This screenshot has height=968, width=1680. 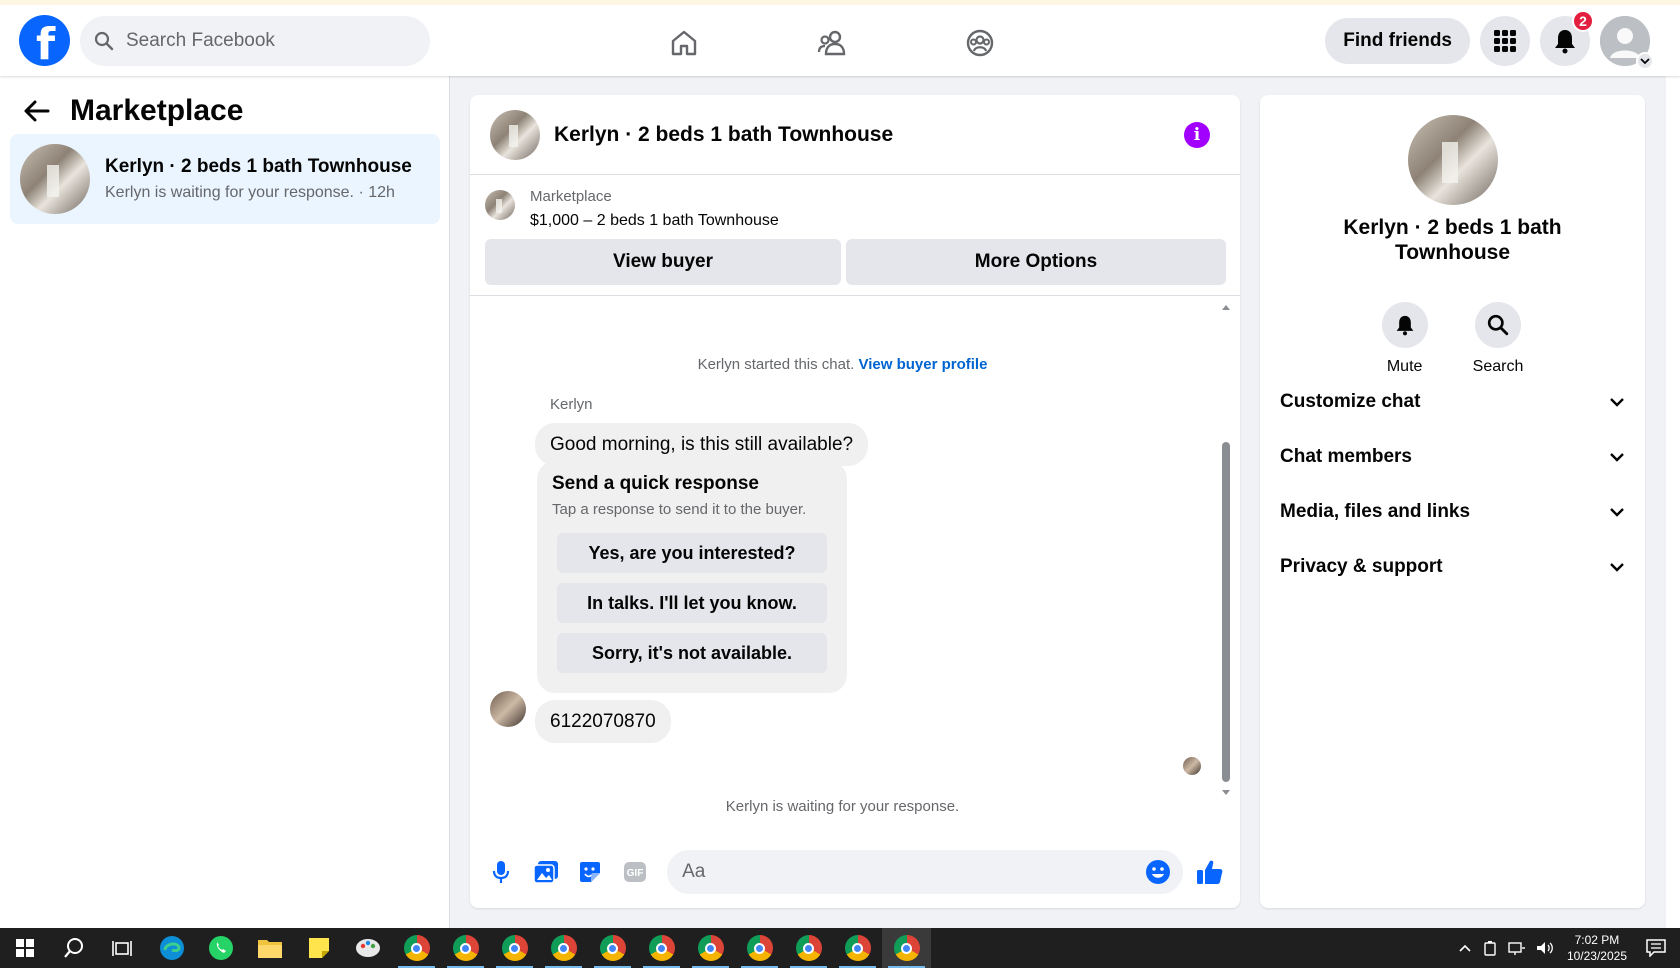 What do you see at coordinates (980, 43) in the screenshot?
I see `groups-icon` at bounding box center [980, 43].